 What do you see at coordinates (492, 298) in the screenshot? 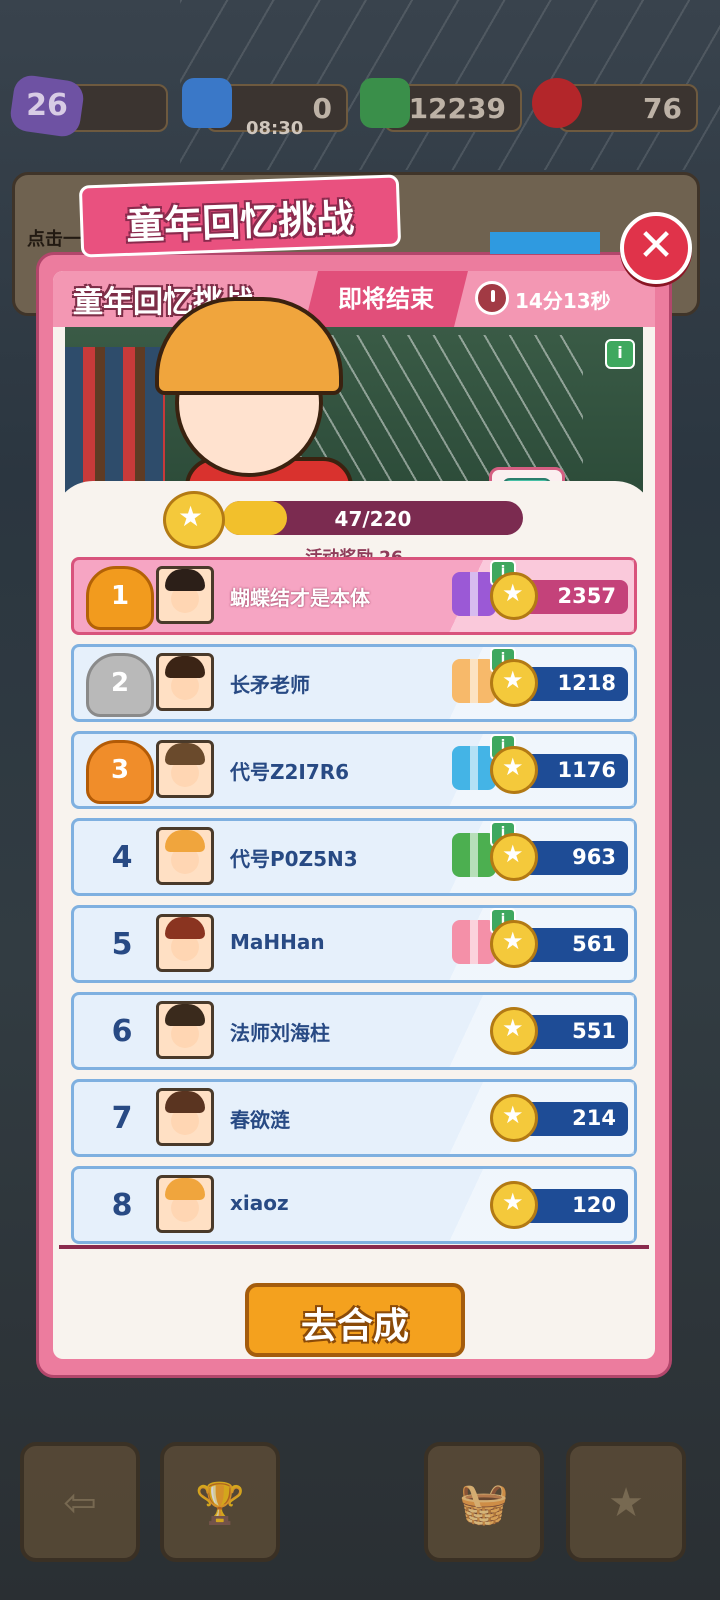
I see `clock-icon` at bounding box center [492, 298].